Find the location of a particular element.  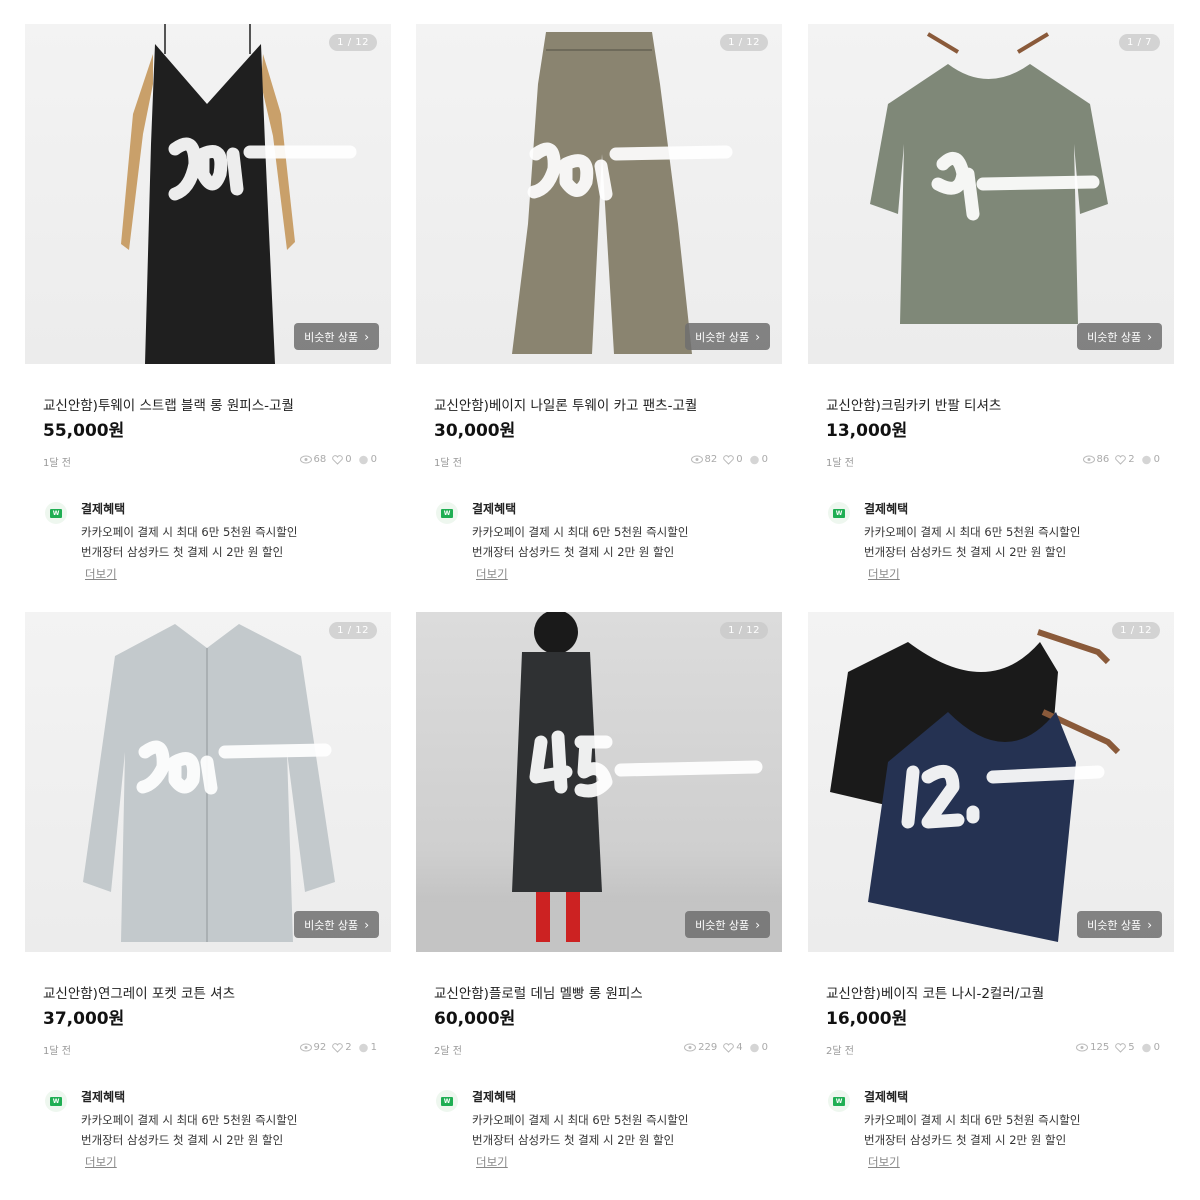

product-price: 55,000원 is located at coordinates (84, 431).